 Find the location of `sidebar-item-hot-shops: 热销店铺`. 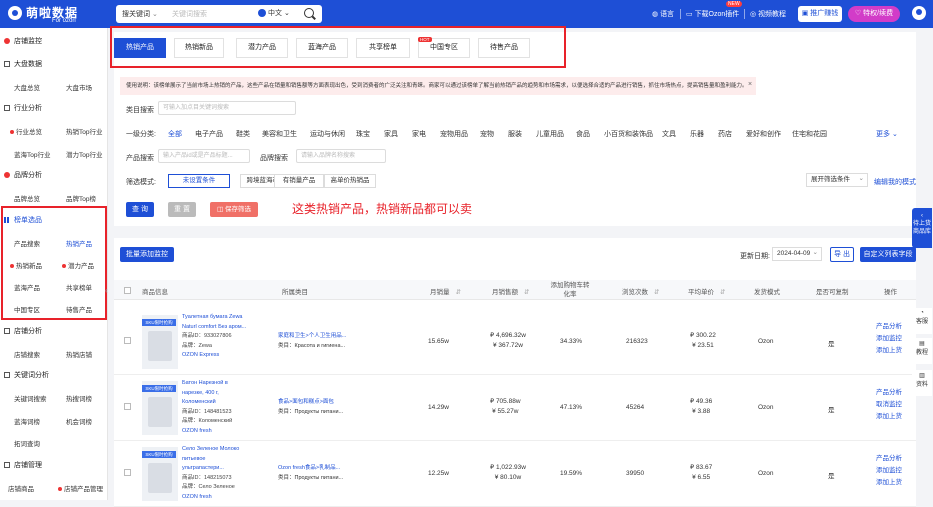

sidebar-item-hot-shops: 热销店铺 is located at coordinates (79, 354).